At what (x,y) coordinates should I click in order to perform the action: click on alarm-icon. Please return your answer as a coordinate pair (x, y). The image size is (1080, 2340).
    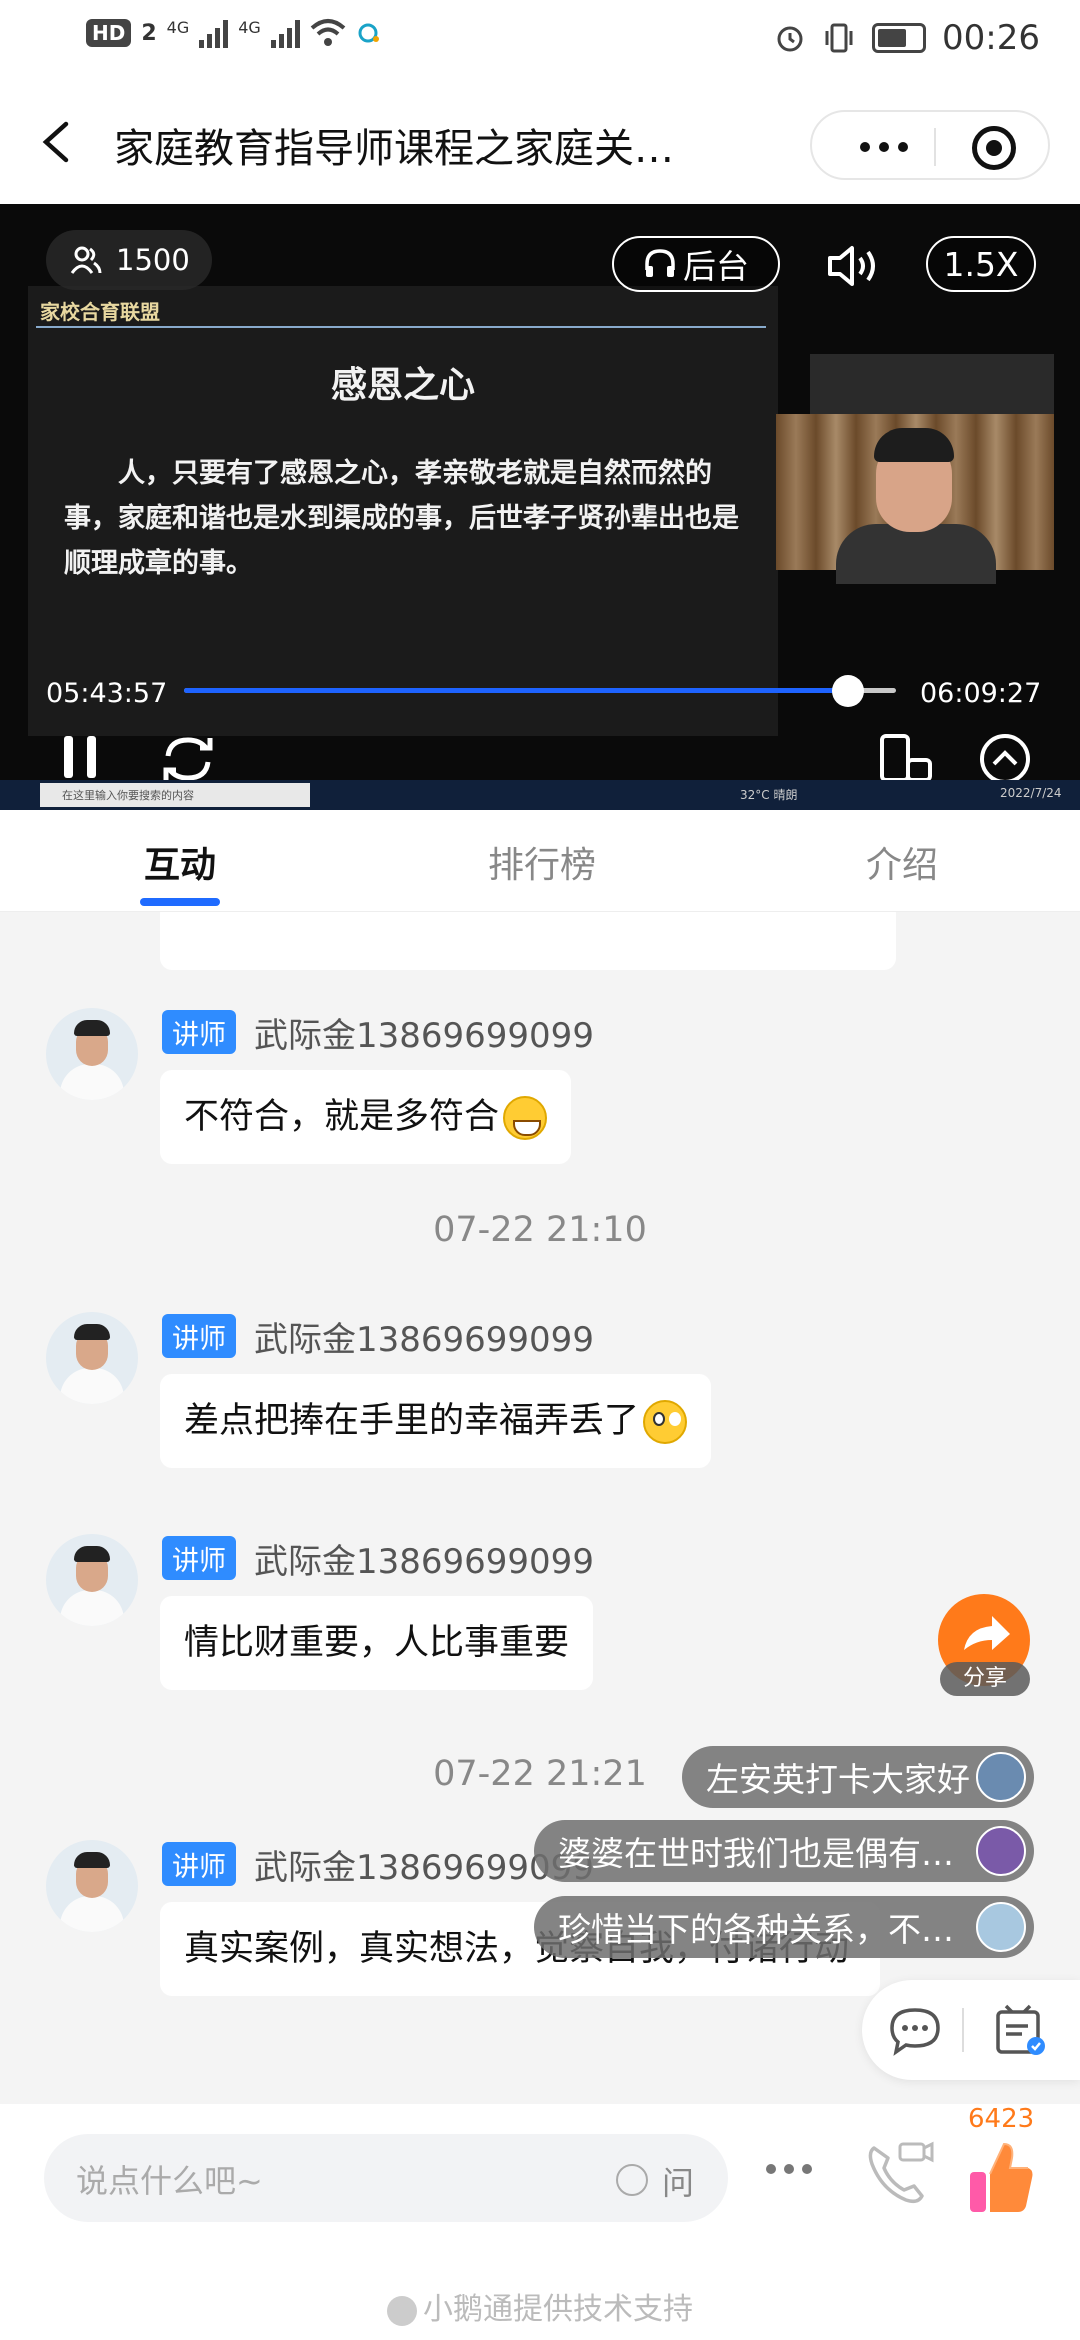
    Looking at the image, I should click on (790, 39).